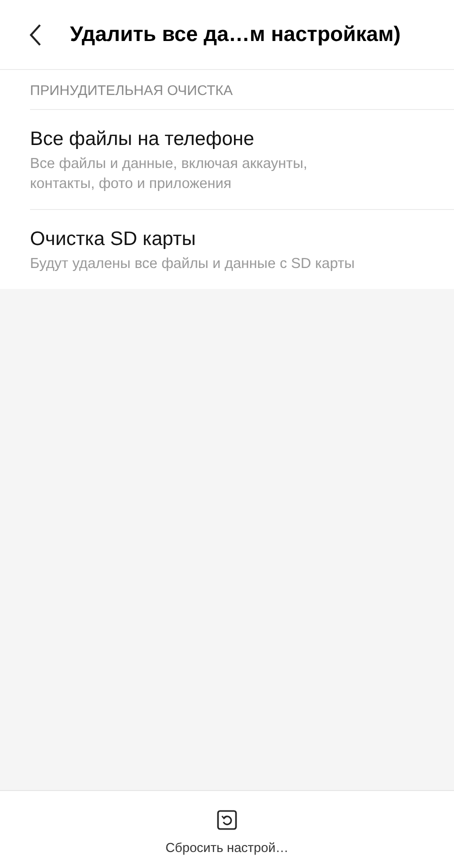 This screenshot has width=454, height=867. Describe the element at coordinates (193, 264) in the screenshot. I see `item-subtitle: Будут удалены все файлы и данные с SD карты` at that location.